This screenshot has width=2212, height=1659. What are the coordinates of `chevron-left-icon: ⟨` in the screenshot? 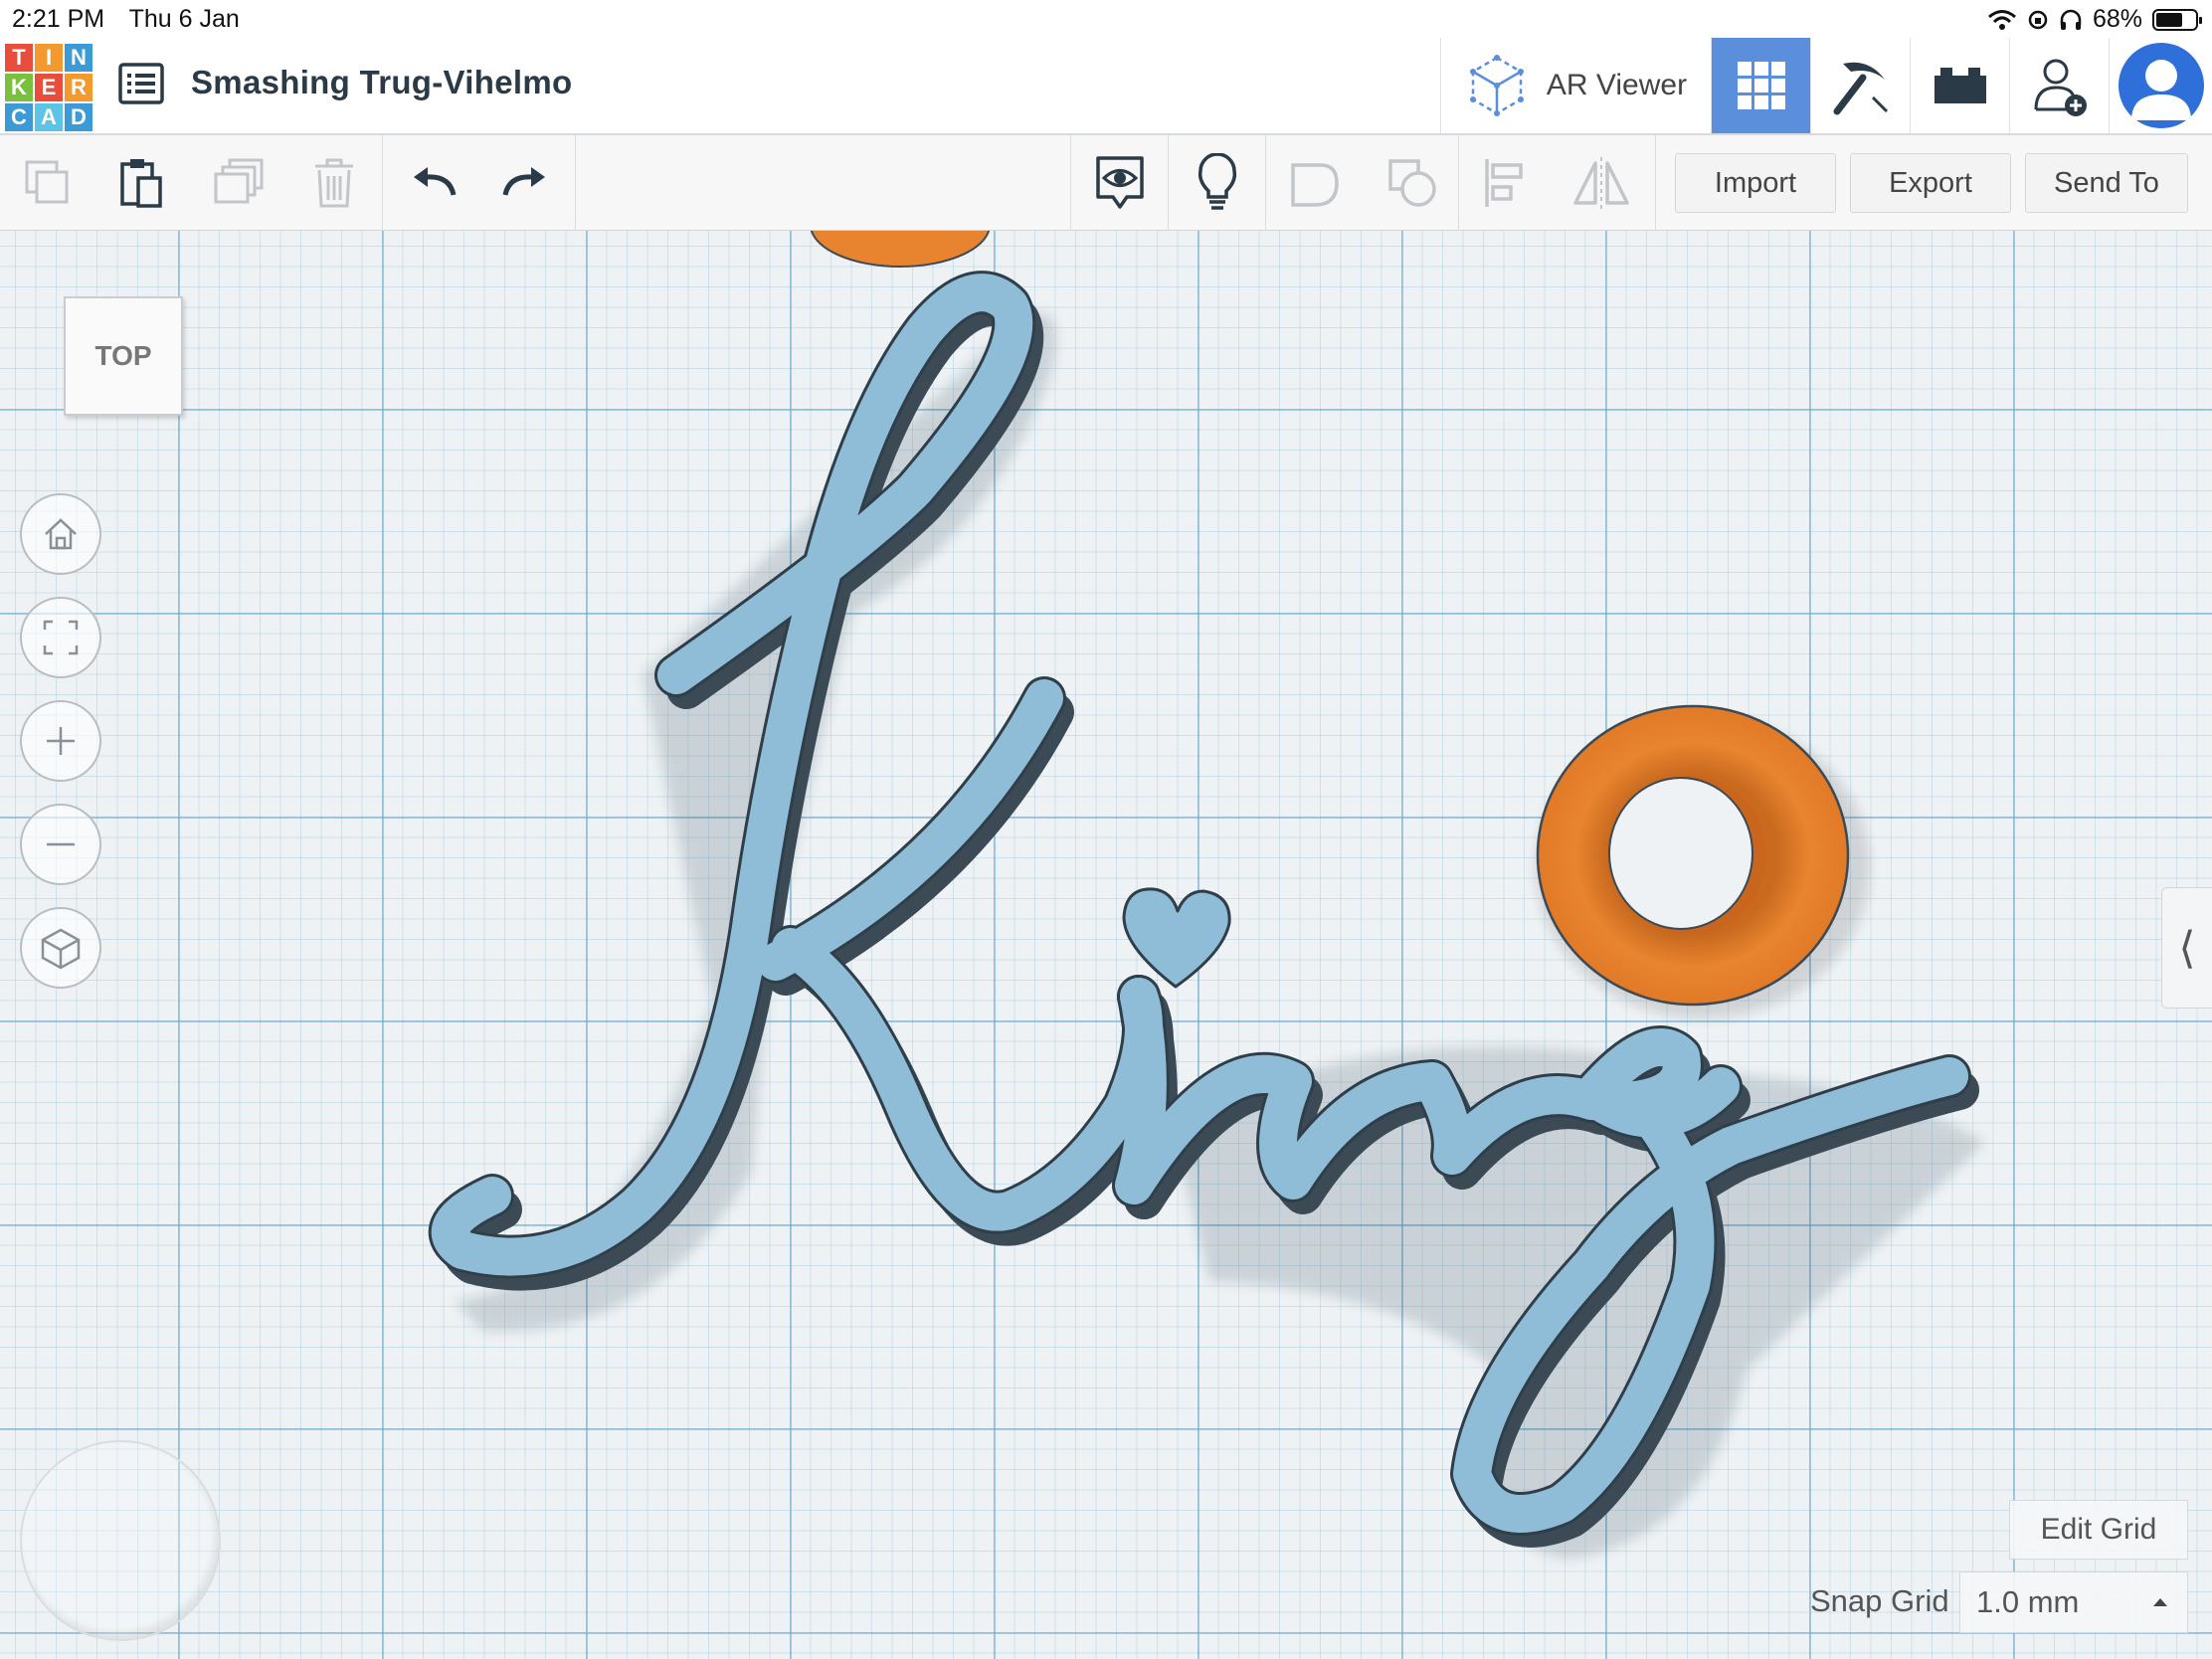 It's located at (2187, 948).